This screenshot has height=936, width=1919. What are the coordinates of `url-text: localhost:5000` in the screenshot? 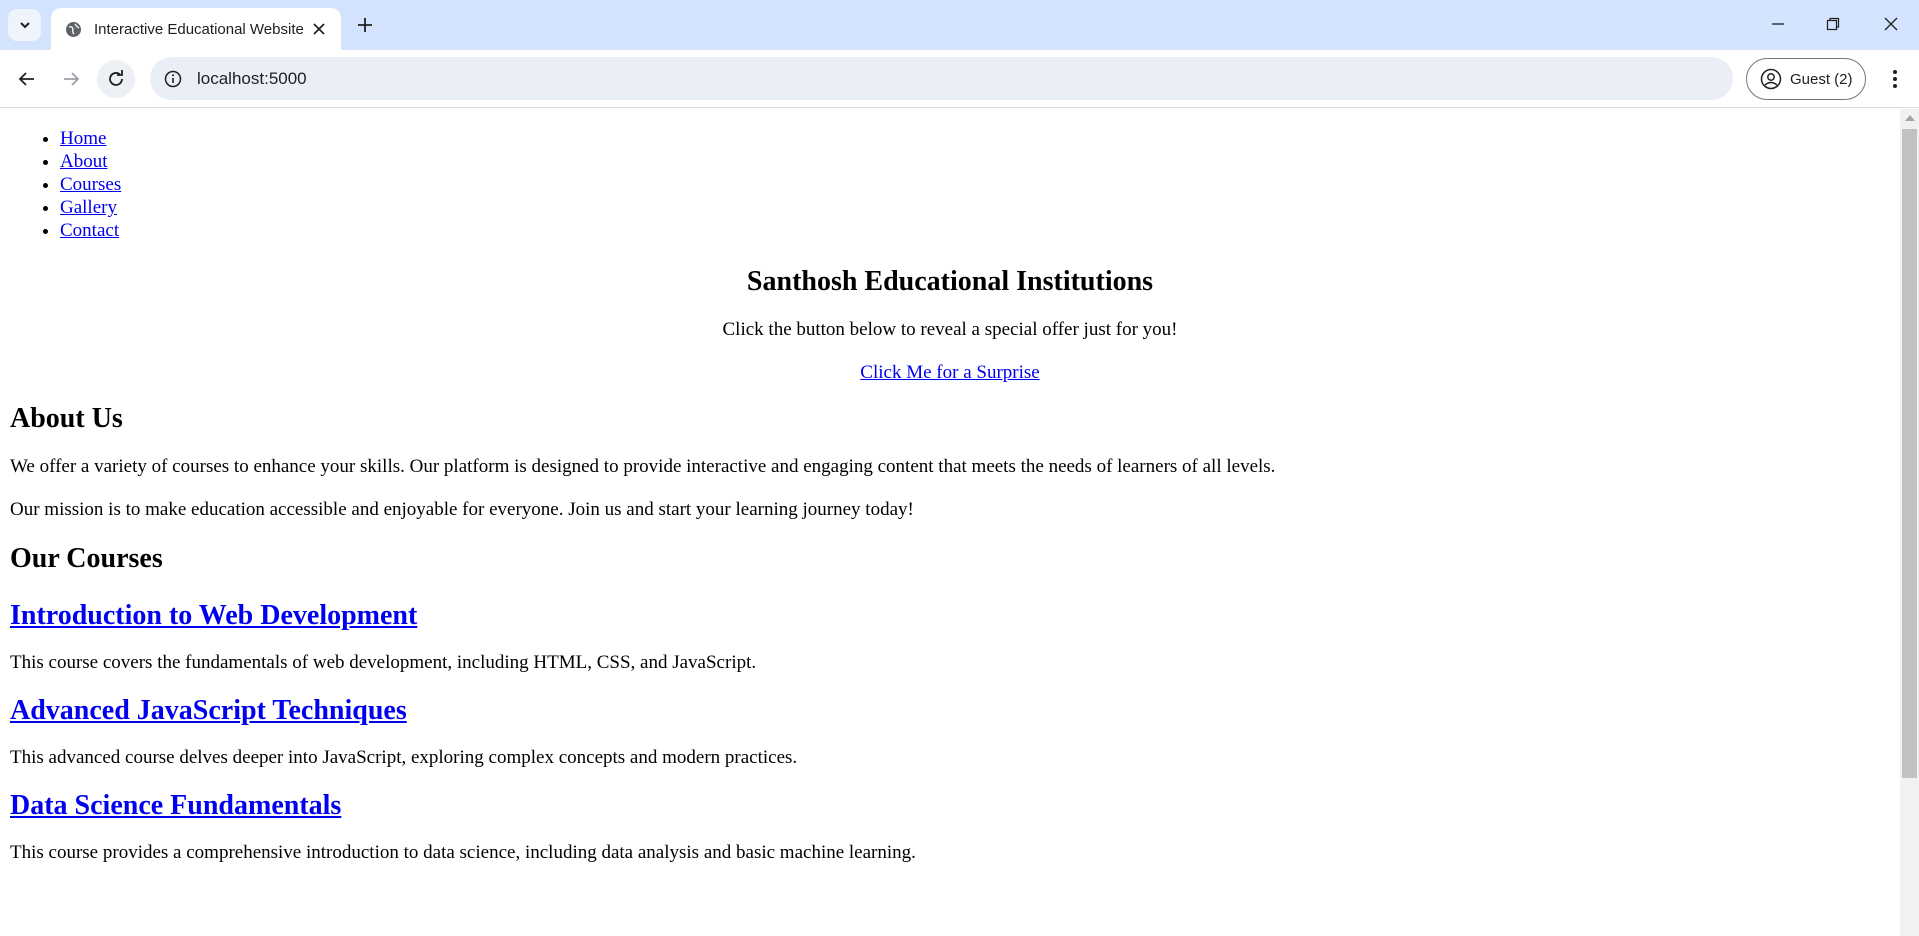 It's located at (252, 79).